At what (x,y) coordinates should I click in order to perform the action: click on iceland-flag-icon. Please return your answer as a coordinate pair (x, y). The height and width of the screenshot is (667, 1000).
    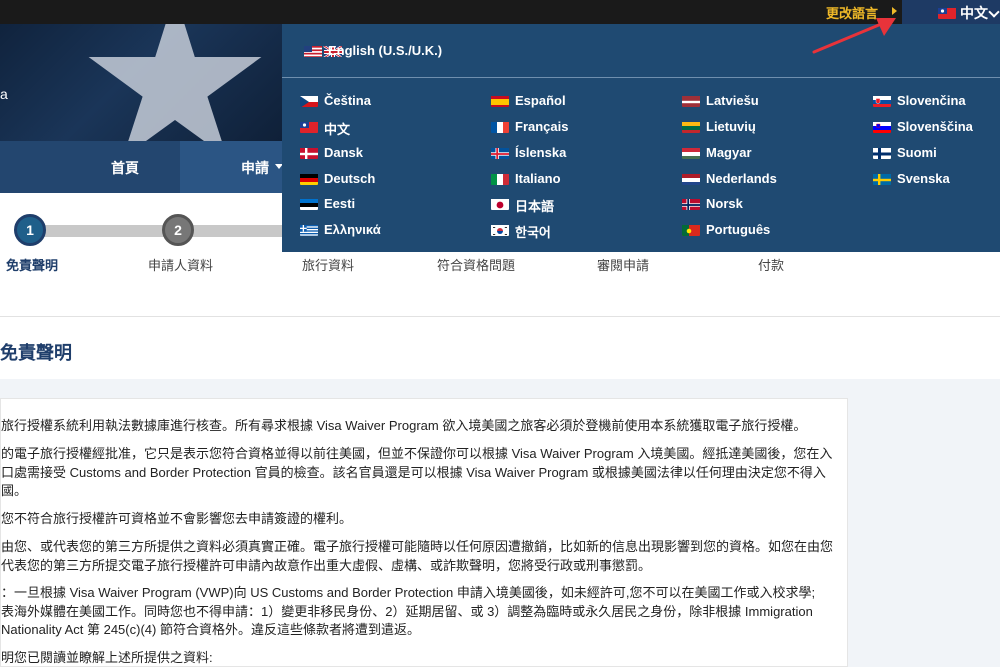
    Looking at the image, I should click on (500, 153).